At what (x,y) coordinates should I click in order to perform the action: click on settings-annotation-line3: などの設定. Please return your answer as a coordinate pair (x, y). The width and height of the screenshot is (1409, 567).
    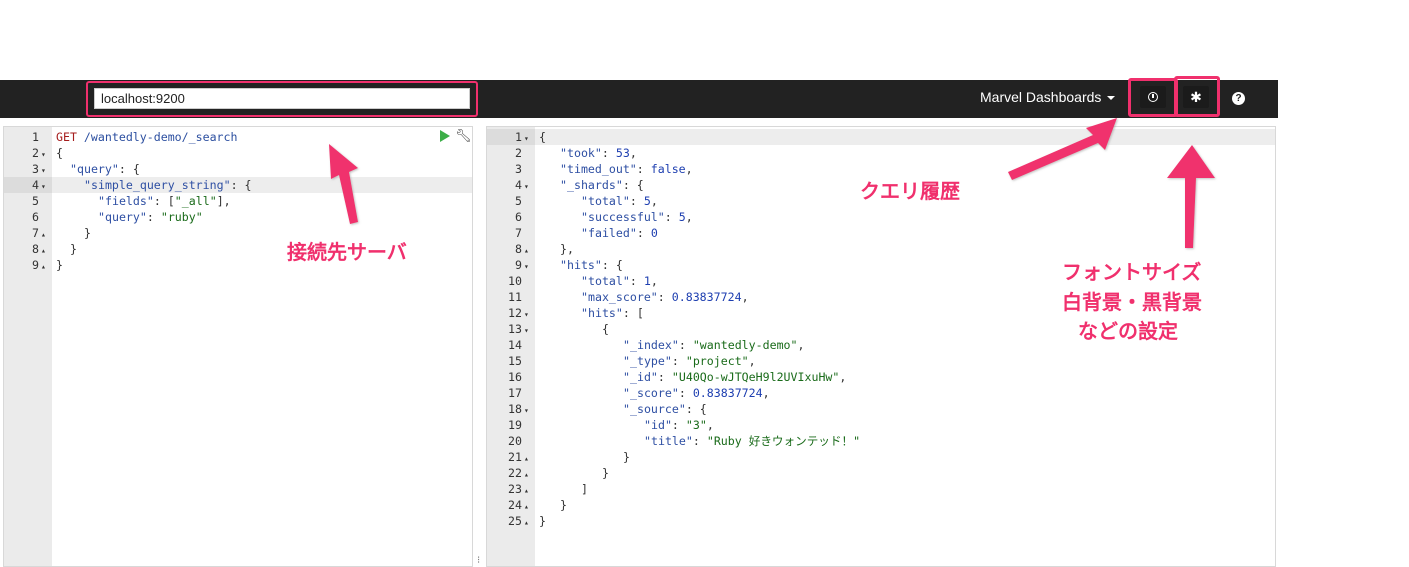
    Looking at the image, I should click on (1128, 331).